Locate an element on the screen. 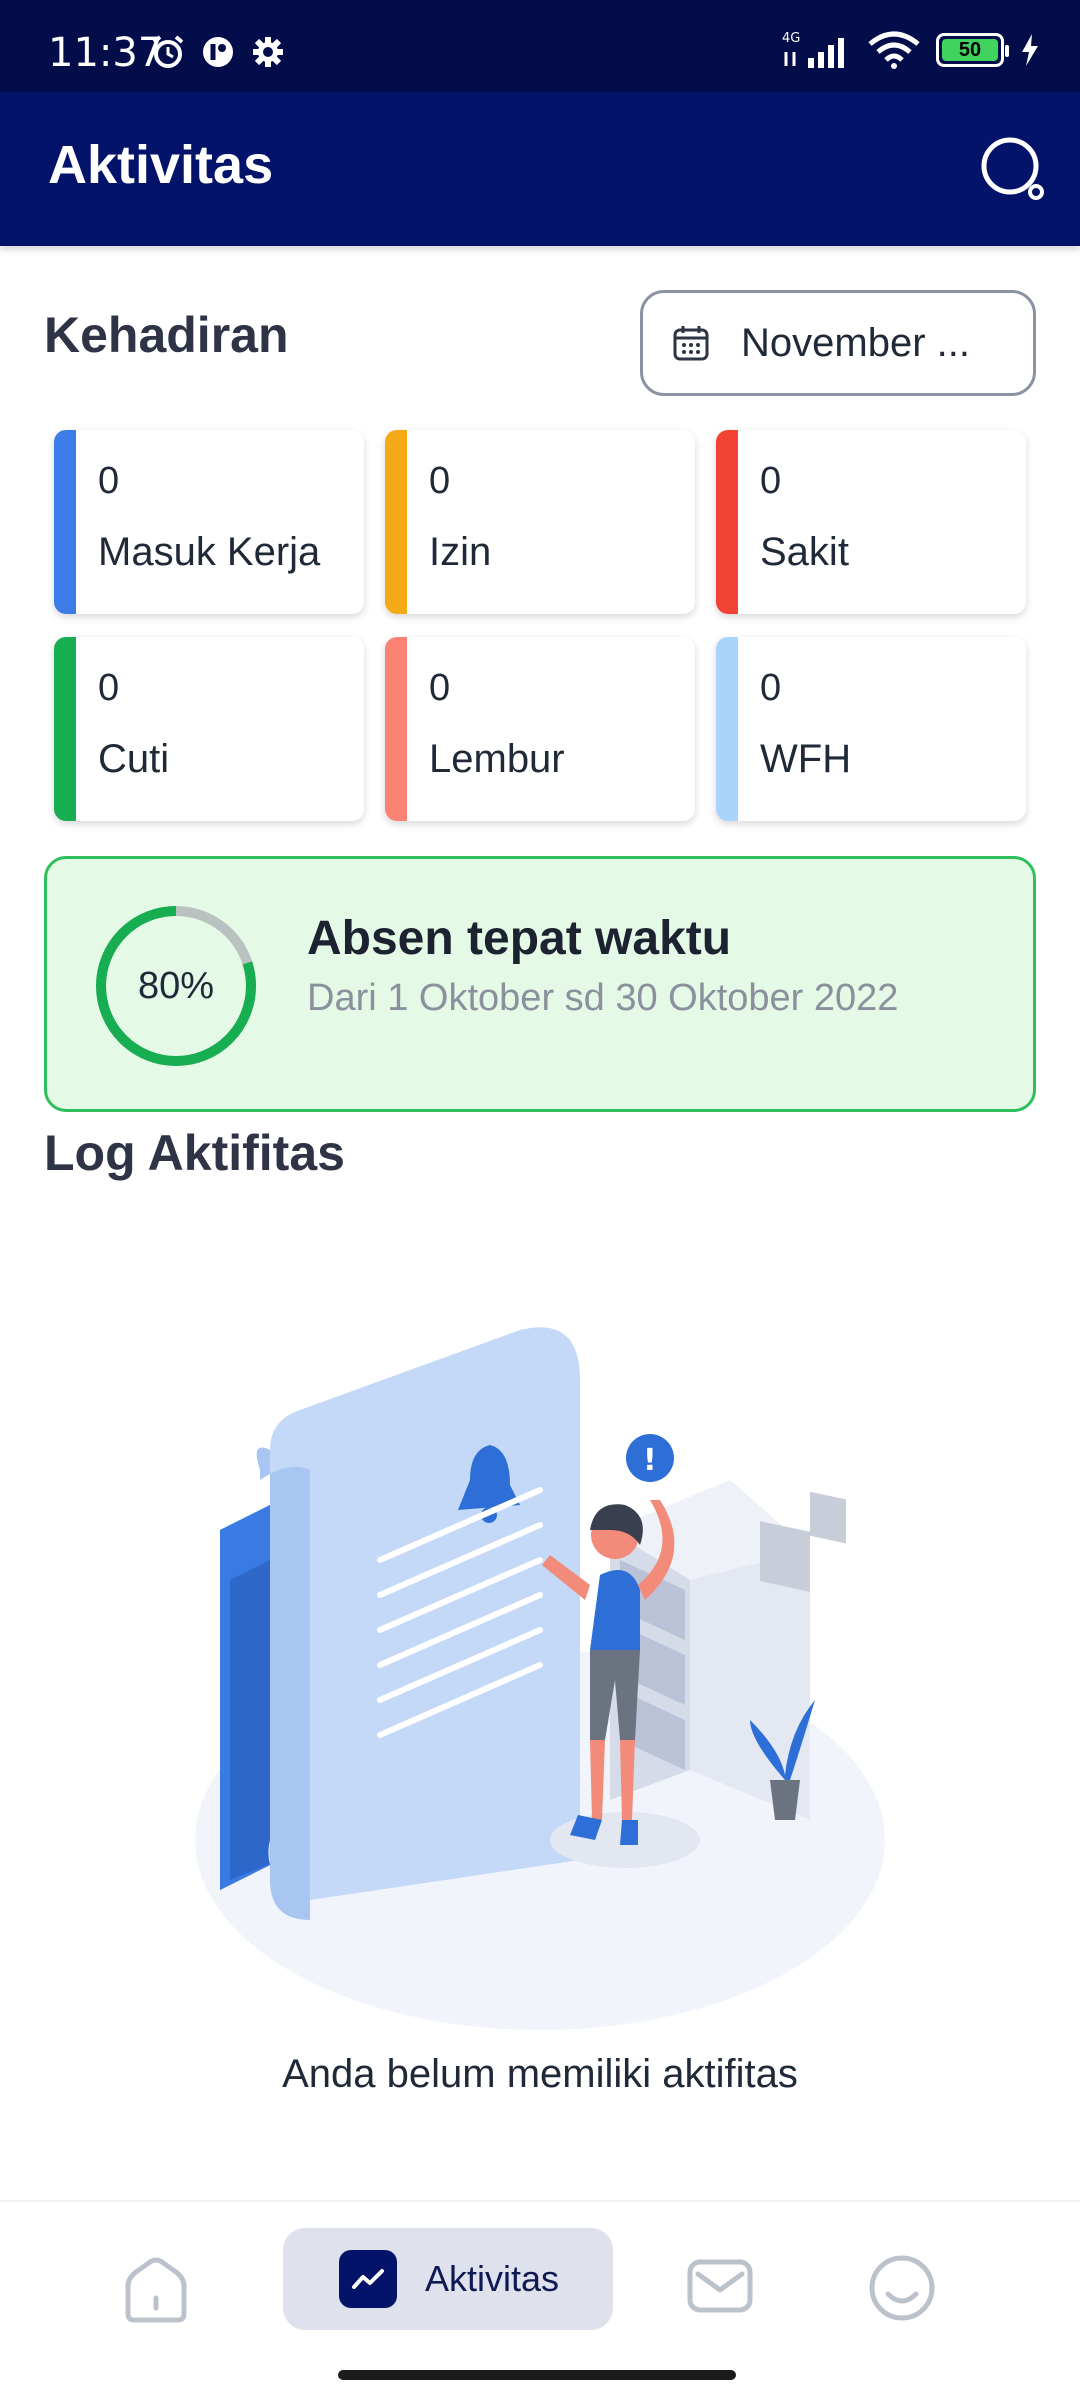 This screenshot has width=1080, height=2400. stat-card-wfh: 0 WFH is located at coordinates (871, 729).